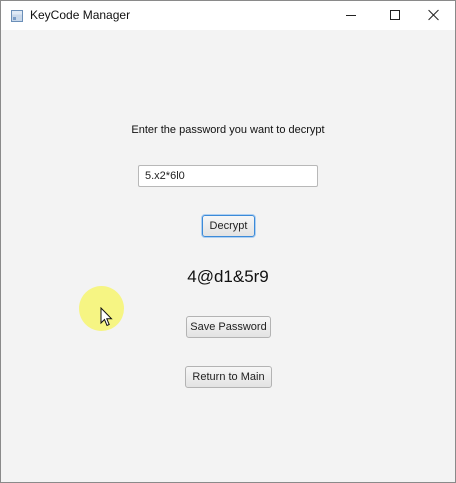  Describe the element at coordinates (228, 130) in the screenshot. I see `decrypt-prompt-label: Enter the password you want to decrypt` at that location.